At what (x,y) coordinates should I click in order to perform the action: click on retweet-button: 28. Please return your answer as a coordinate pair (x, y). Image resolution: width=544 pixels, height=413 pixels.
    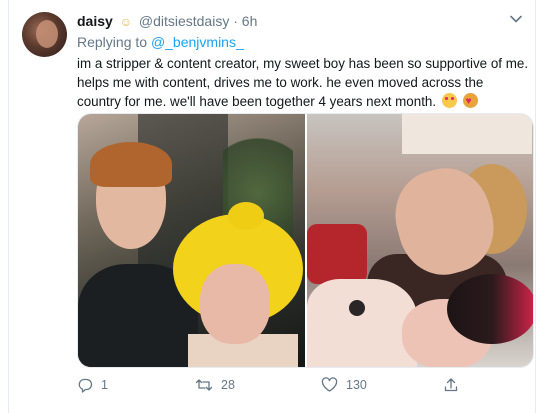
    Looking at the image, I should click on (215, 385).